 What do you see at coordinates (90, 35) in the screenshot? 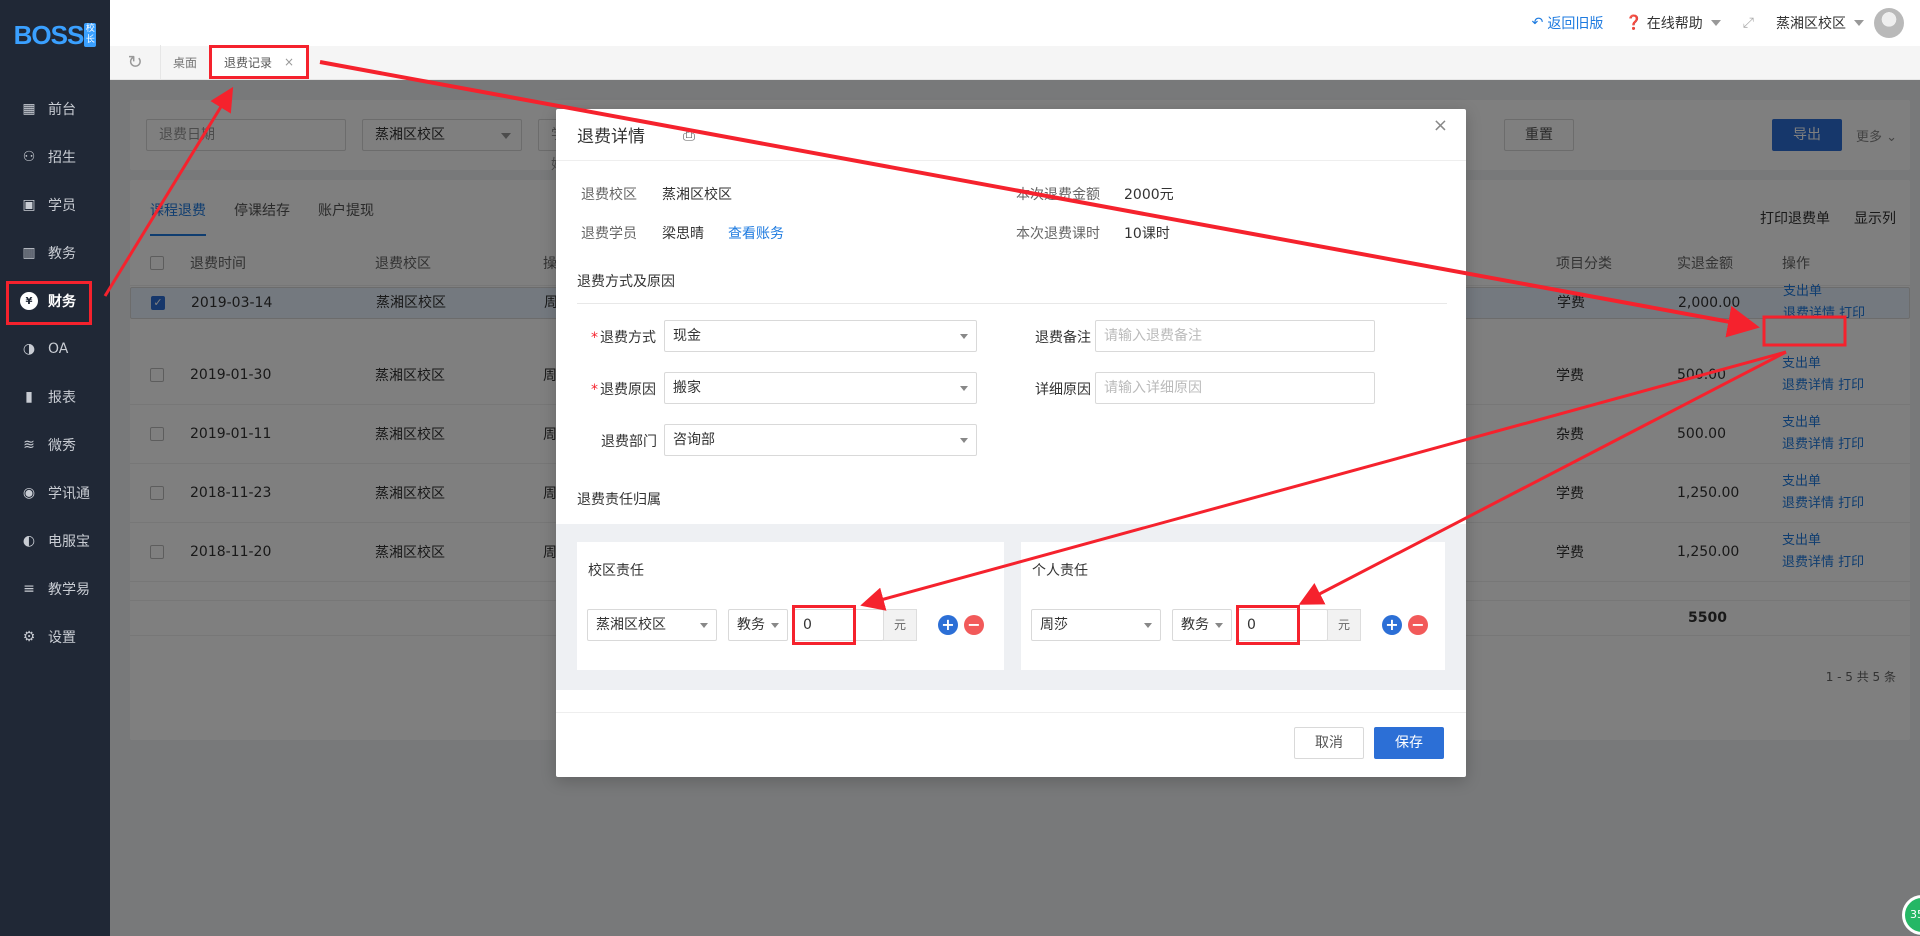
I see `logo-badge: 校长` at bounding box center [90, 35].